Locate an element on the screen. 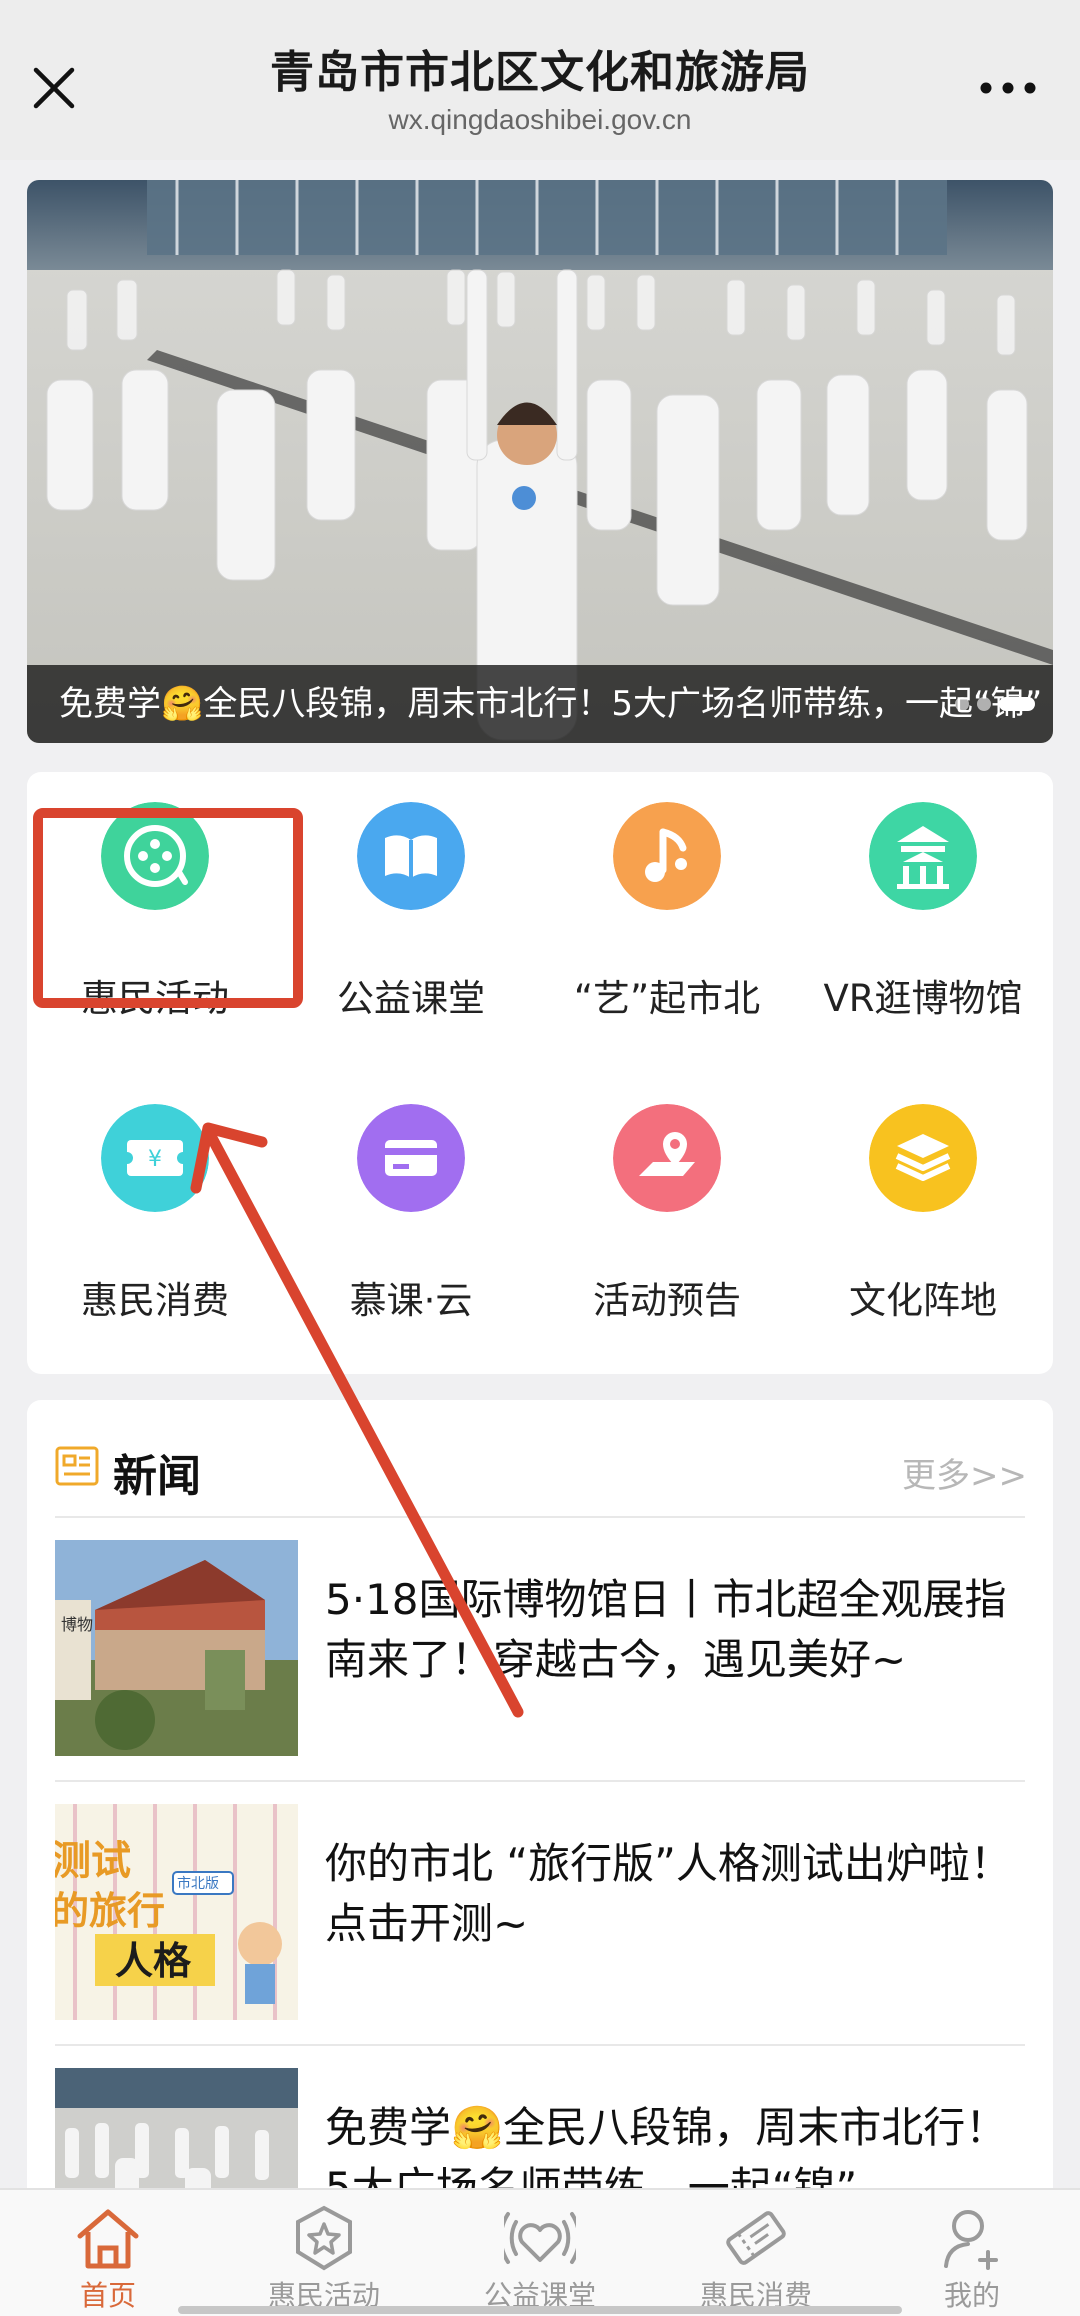  news-more-link: 更多>> is located at coordinates (964, 1472).